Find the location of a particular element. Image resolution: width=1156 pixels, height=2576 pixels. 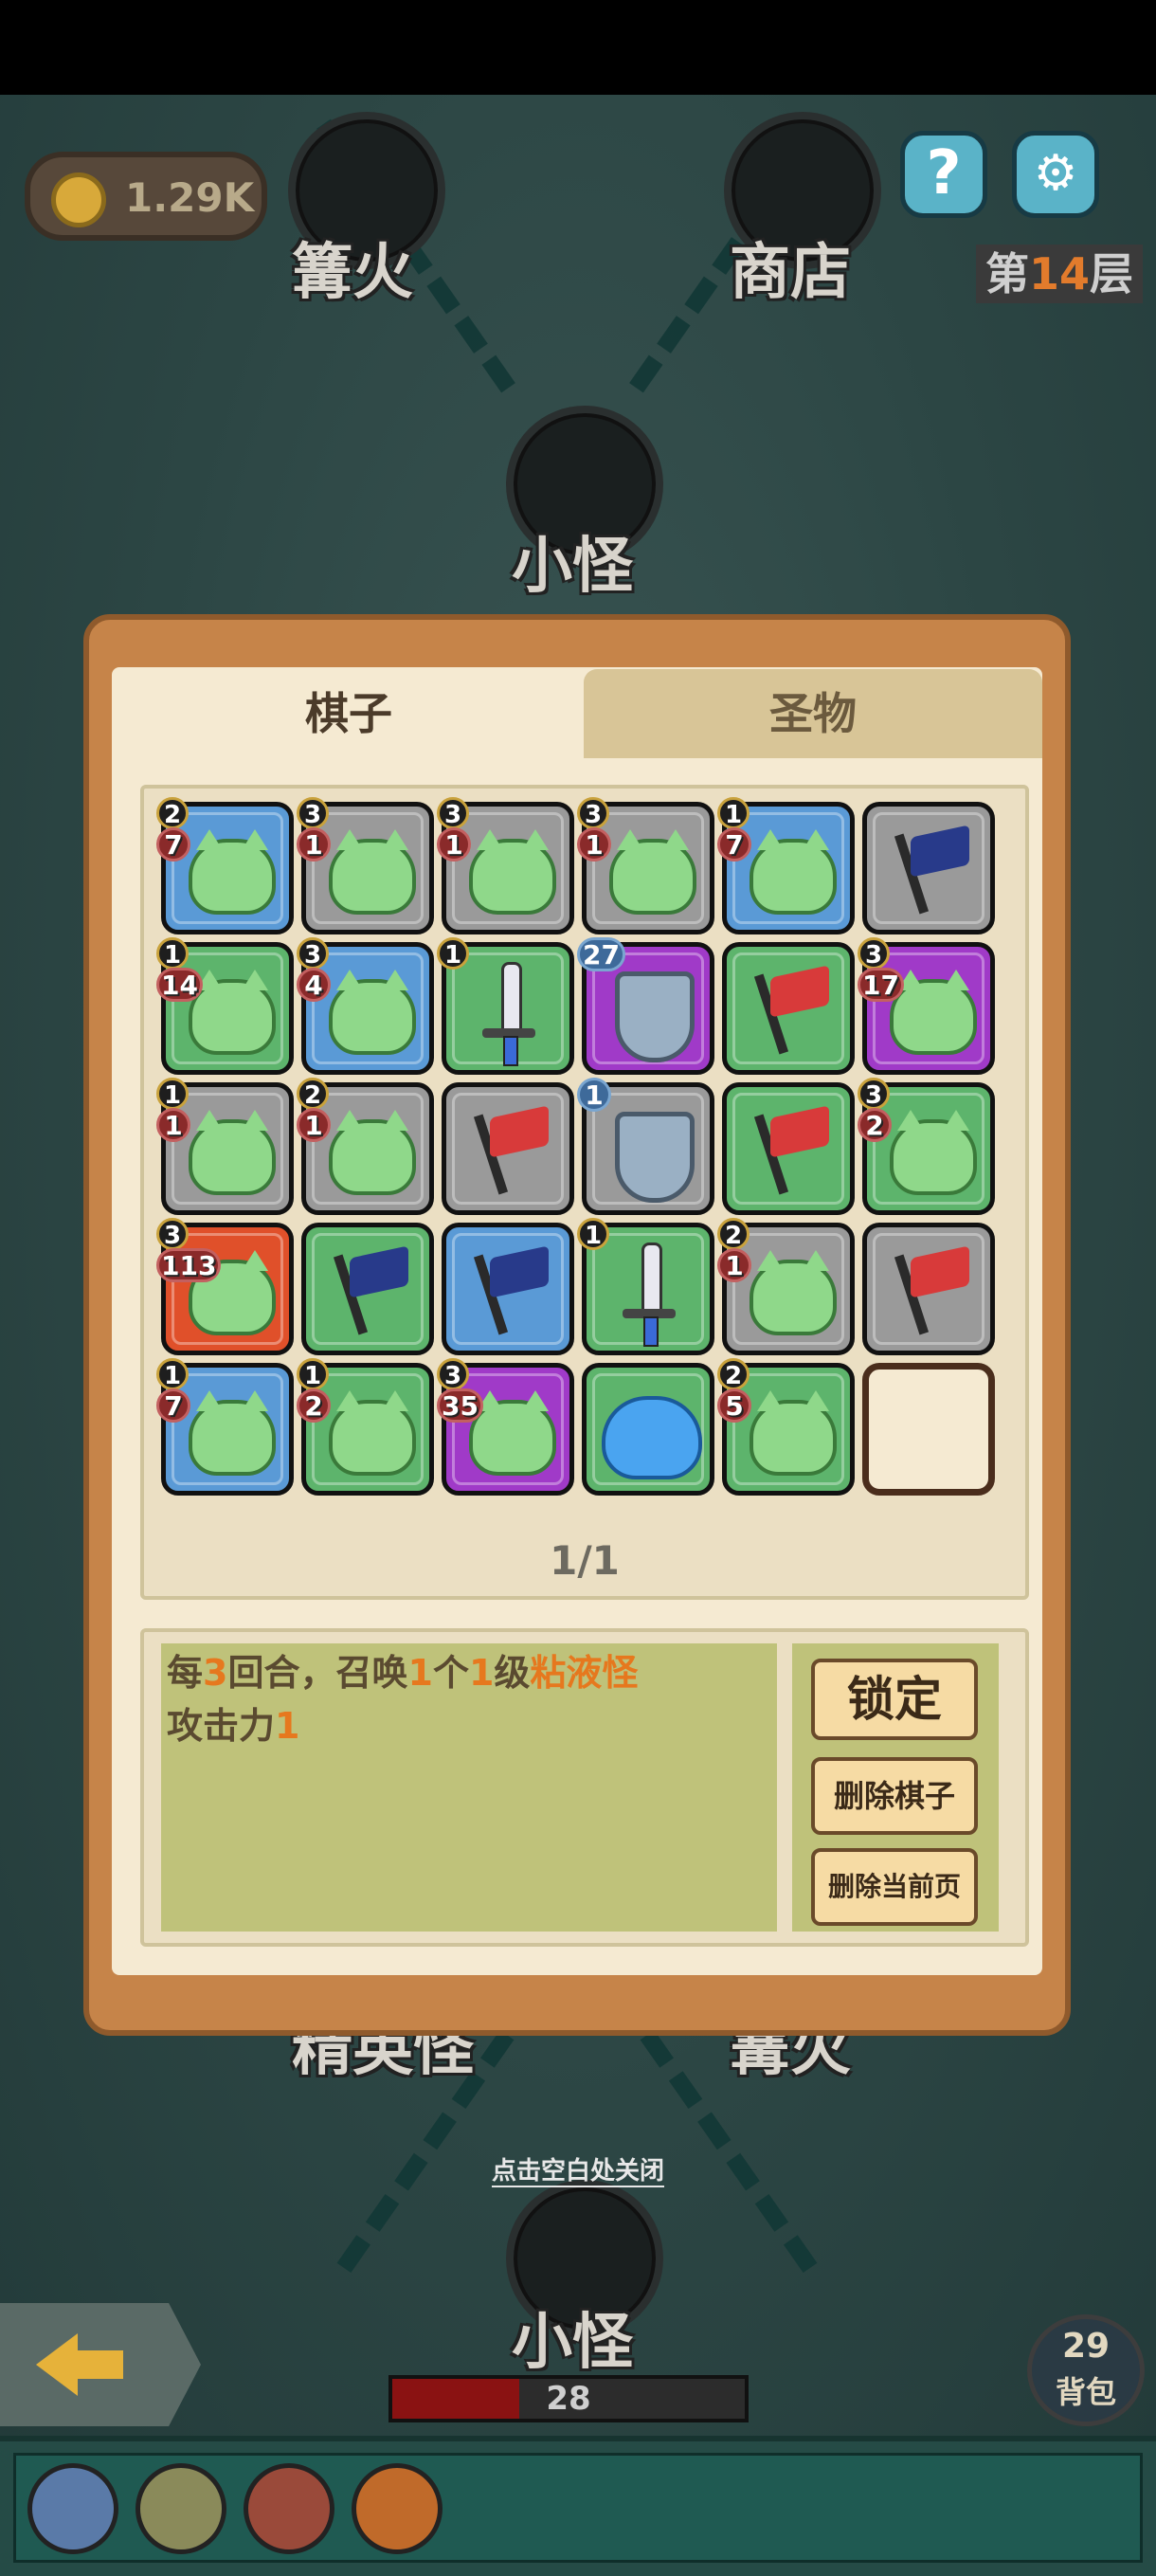

tab-pieces: 棋子 is located at coordinates (349, 713).